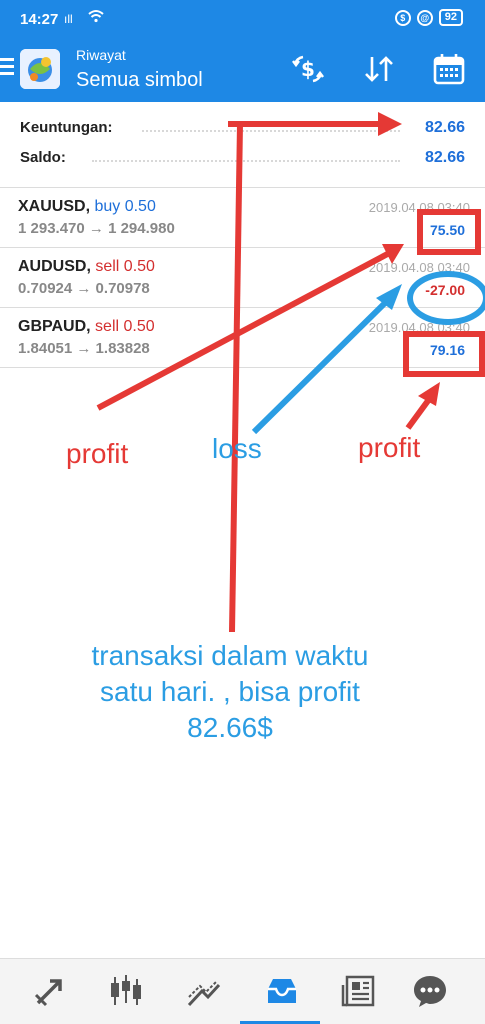 The width and height of the screenshot is (485, 1024). I want to click on red-vertical-line, so click(236, 378).